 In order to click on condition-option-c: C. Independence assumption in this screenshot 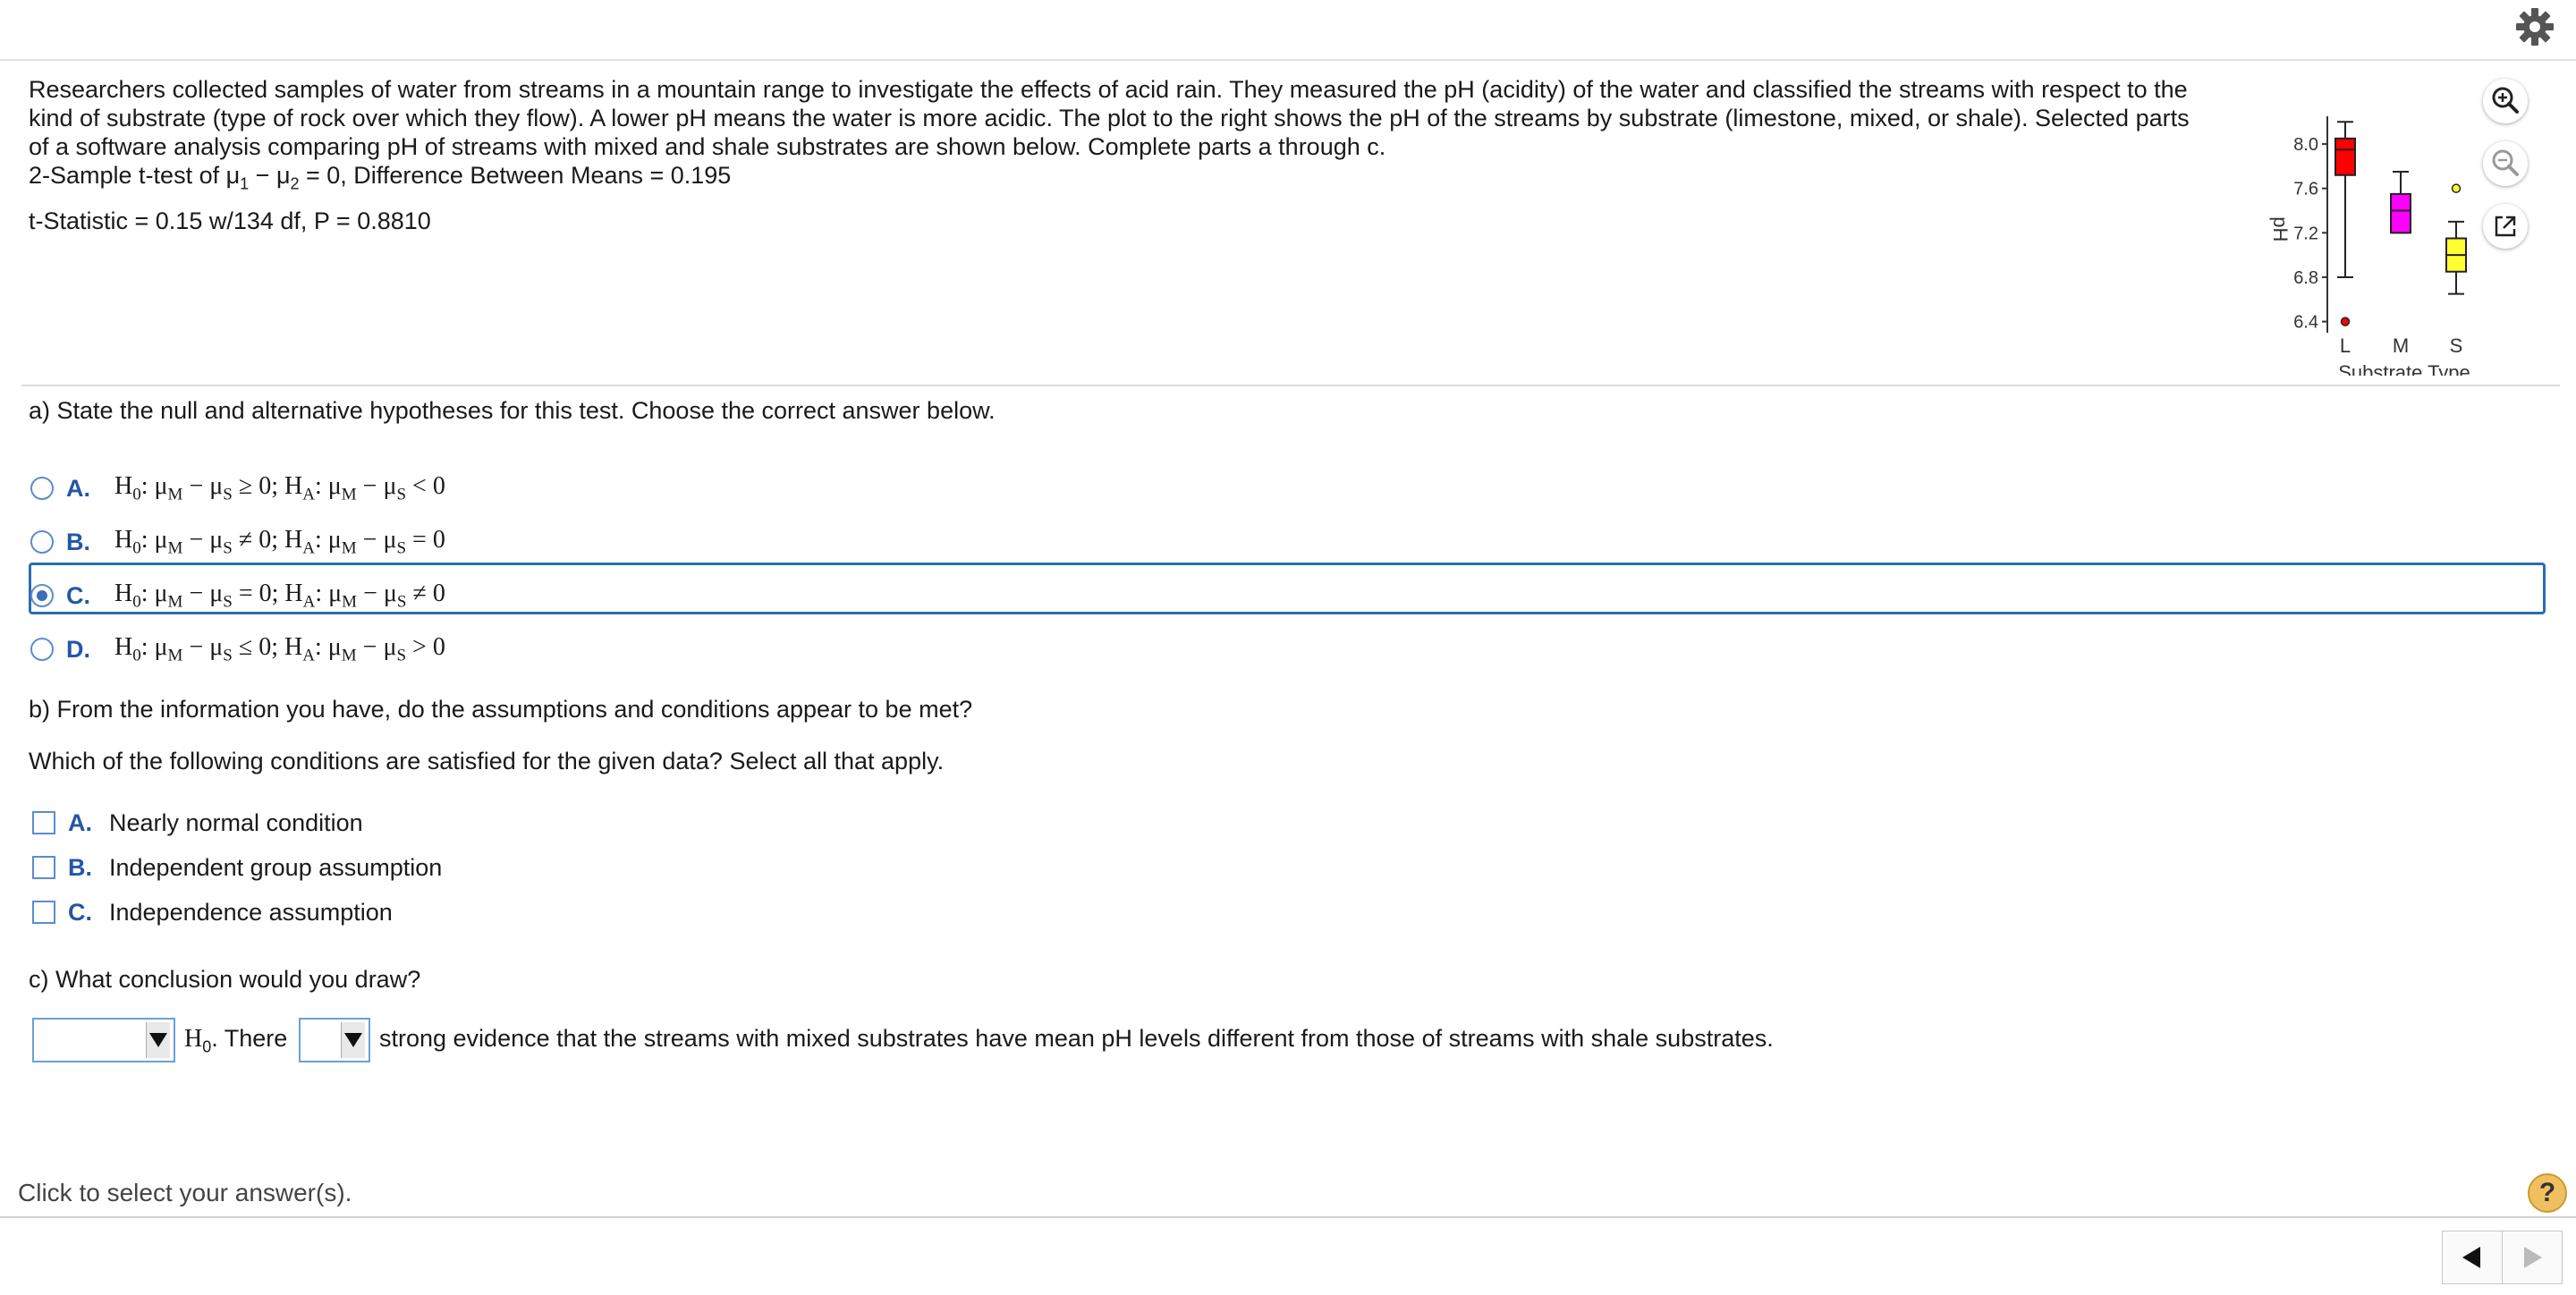, I will do `click(211, 912)`.